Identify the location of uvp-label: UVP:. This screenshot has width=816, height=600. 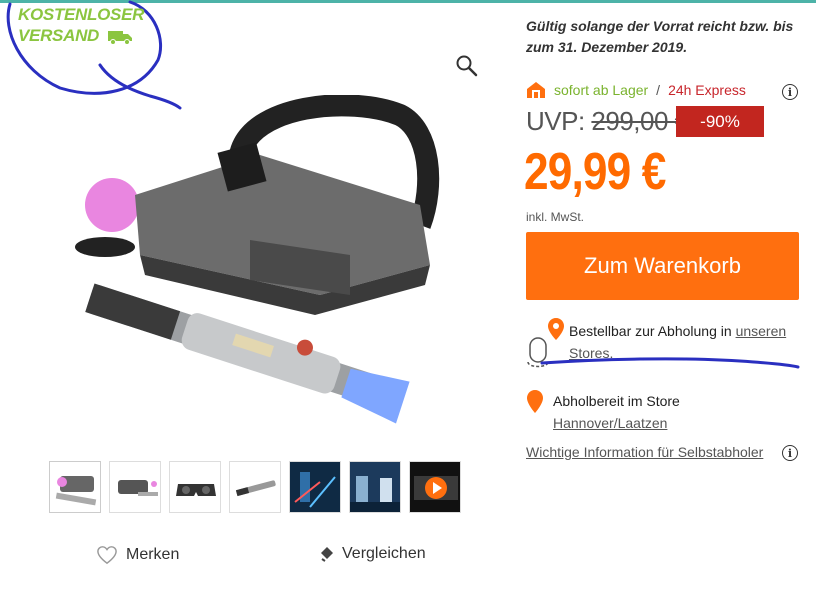
(555, 121).